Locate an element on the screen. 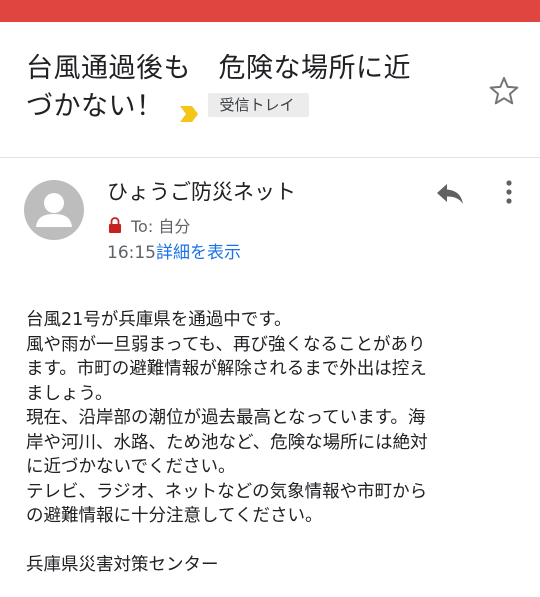  app-top-bar is located at coordinates (270, 11).